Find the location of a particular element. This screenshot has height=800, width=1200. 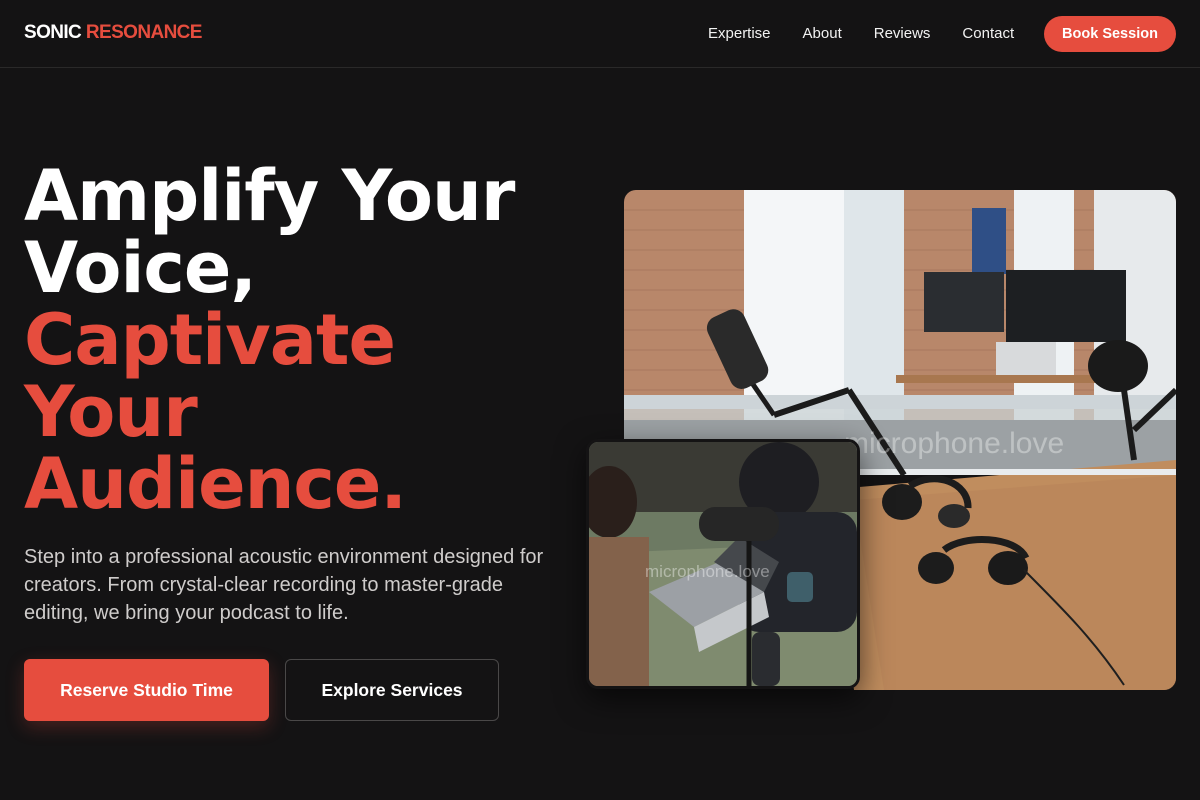

inset-photo-watermark: microphone.love is located at coordinates (707, 571).